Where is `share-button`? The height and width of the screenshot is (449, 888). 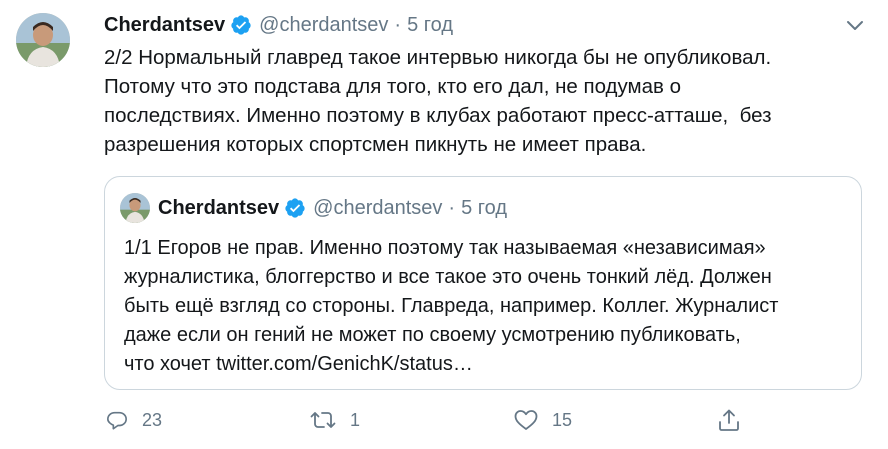
share-button is located at coordinates (729, 420).